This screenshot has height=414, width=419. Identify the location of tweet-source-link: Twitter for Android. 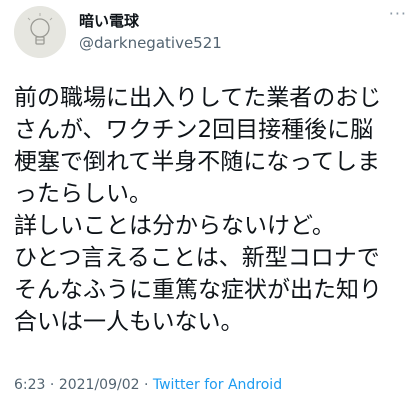
(217, 385).